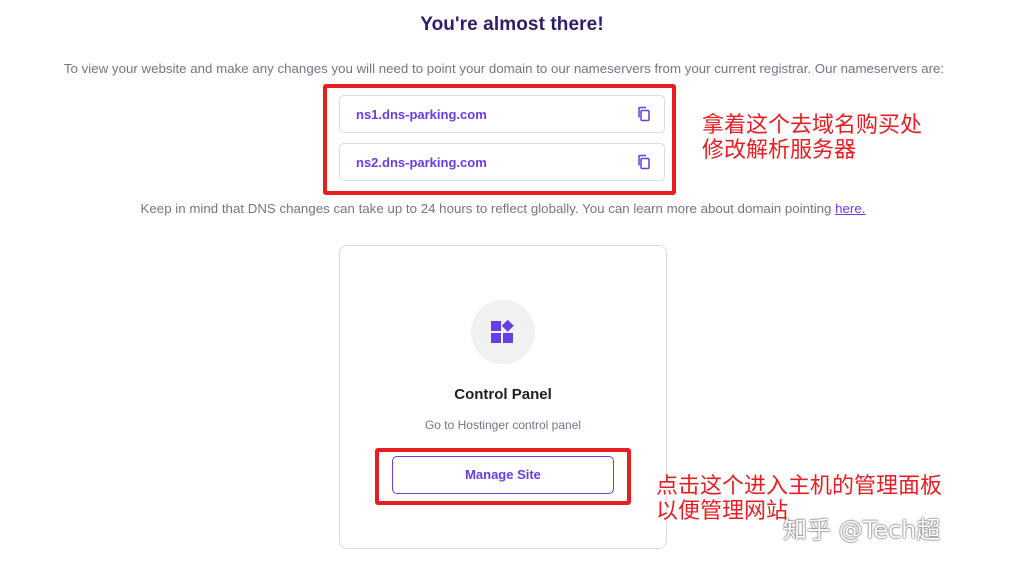  I want to click on page-title: You're almost there!, so click(512, 24).